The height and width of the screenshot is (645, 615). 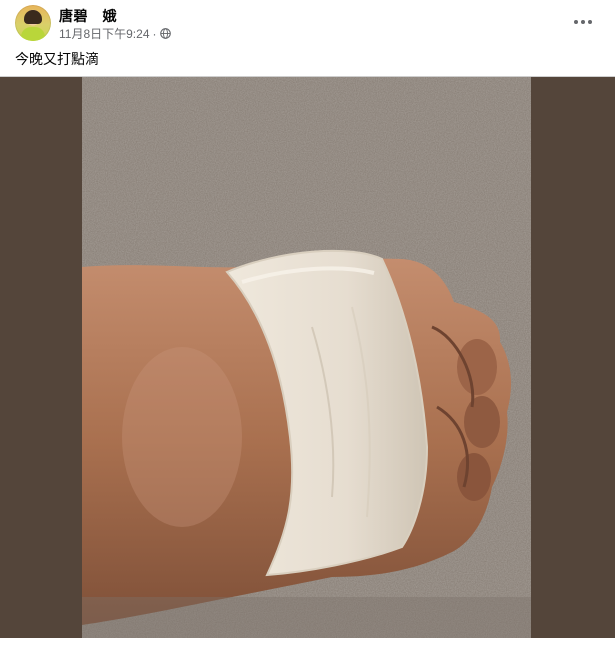 What do you see at coordinates (165, 33) in the screenshot?
I see `globe-icon` at bounding box center [165, 33].